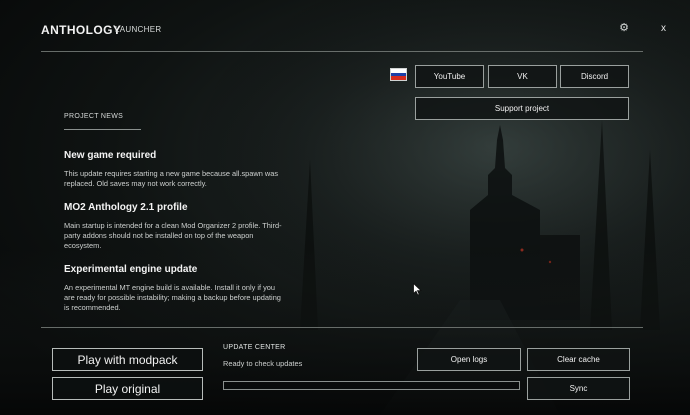  I want to click on app-subtitle: LAUNCHER, so click(138, 29).